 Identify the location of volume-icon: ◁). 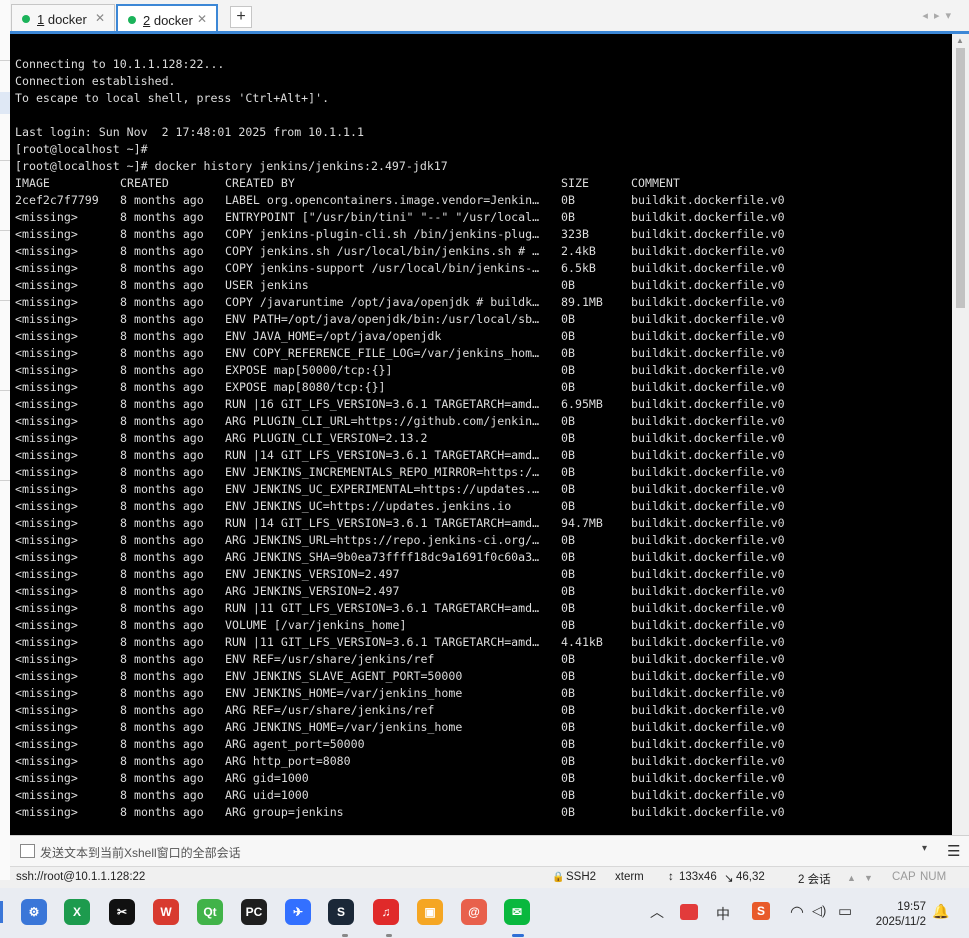
(819, 911).